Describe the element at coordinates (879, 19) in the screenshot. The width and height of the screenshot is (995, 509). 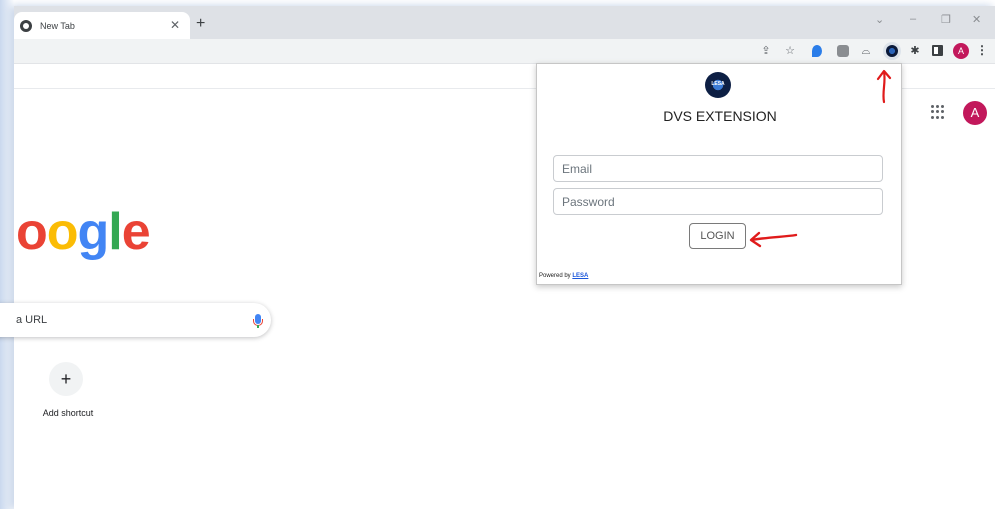
I see `tab-search-icon: ⌄` at that location.